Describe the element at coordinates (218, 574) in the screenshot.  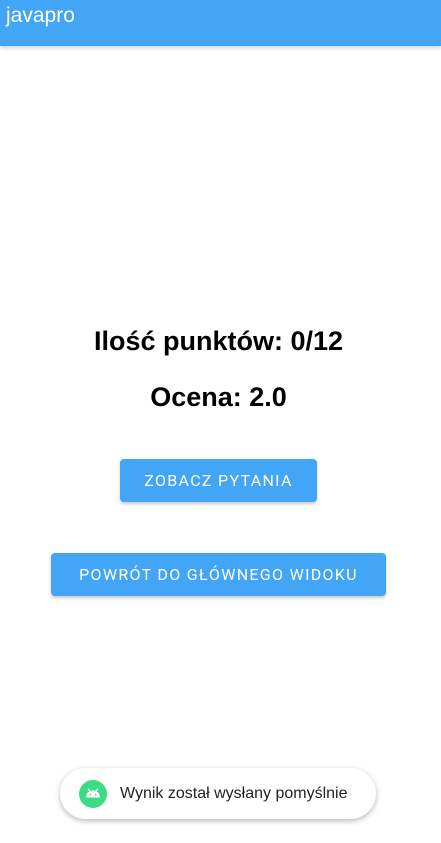
I see `back-to-main-button: POWRÓT DO GŁÓWNEGO WIDOKU` at that location.